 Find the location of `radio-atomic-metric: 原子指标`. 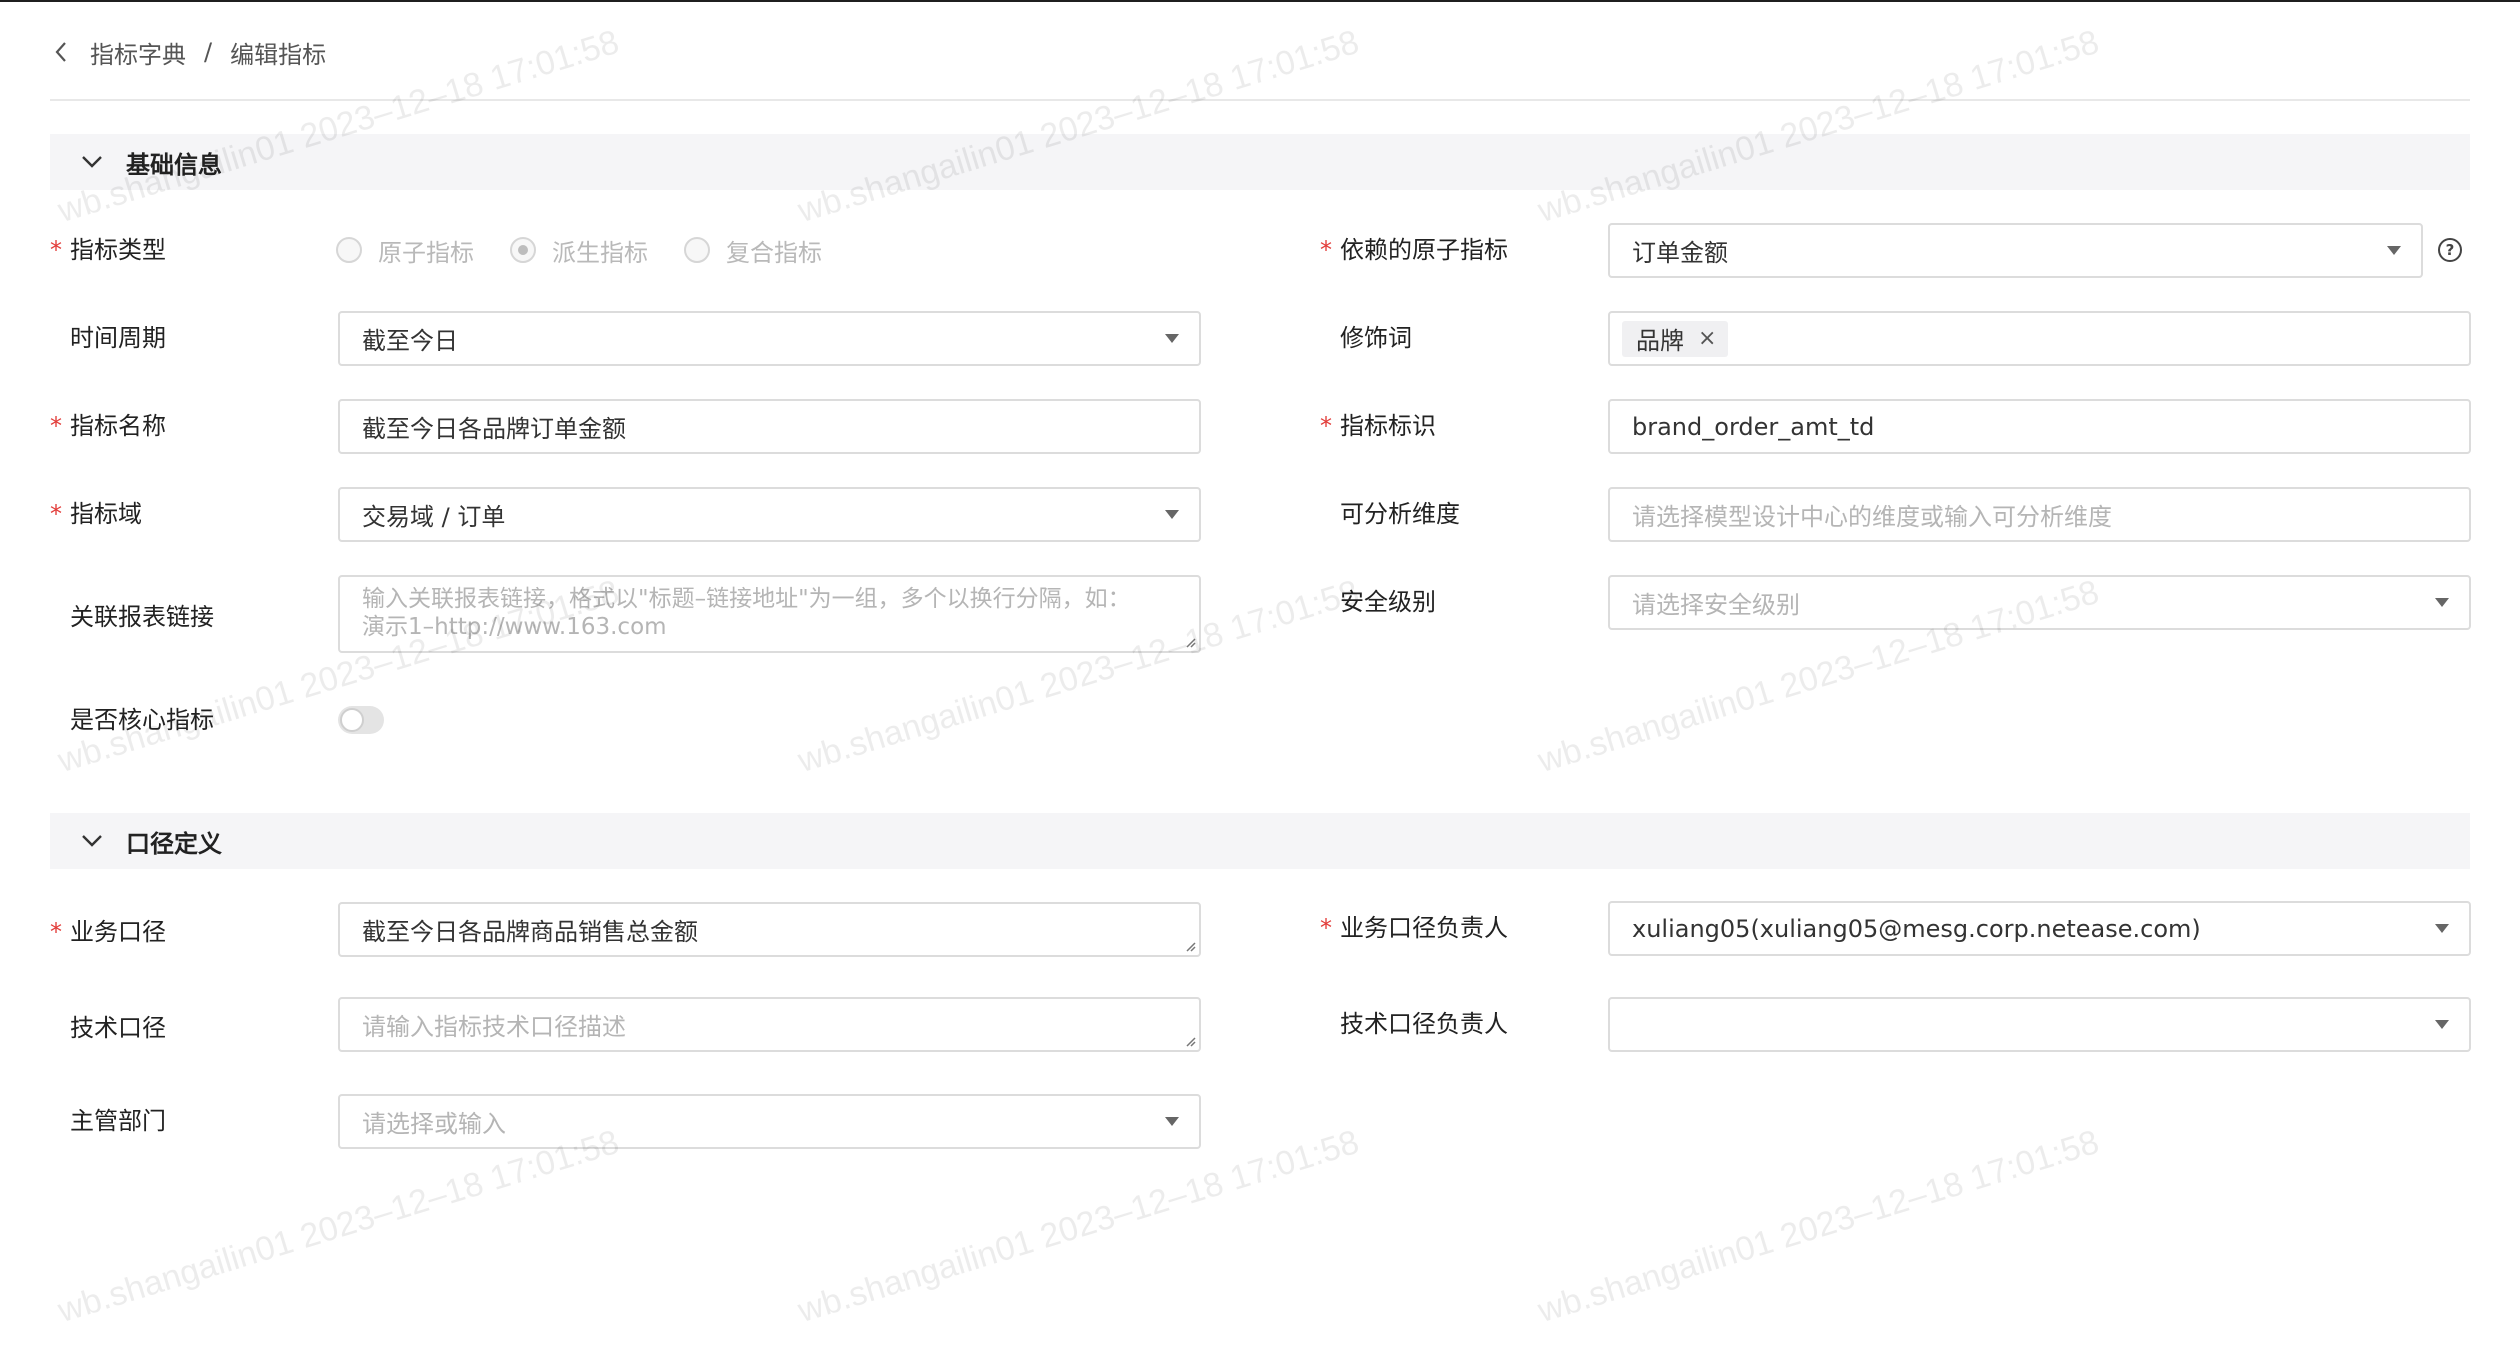

radio-atomic-metric: 原子指标 is located at coordinates (405, 250).